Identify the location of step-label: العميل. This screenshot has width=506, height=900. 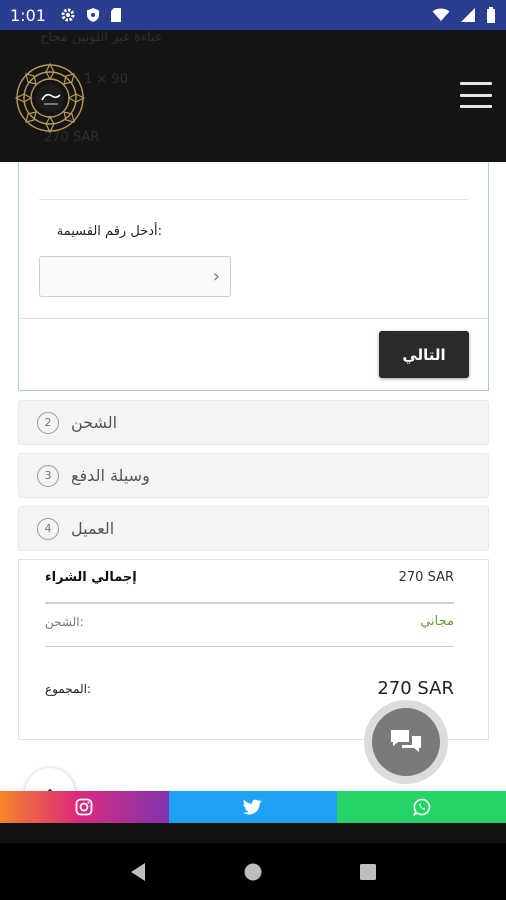
(93, 528).